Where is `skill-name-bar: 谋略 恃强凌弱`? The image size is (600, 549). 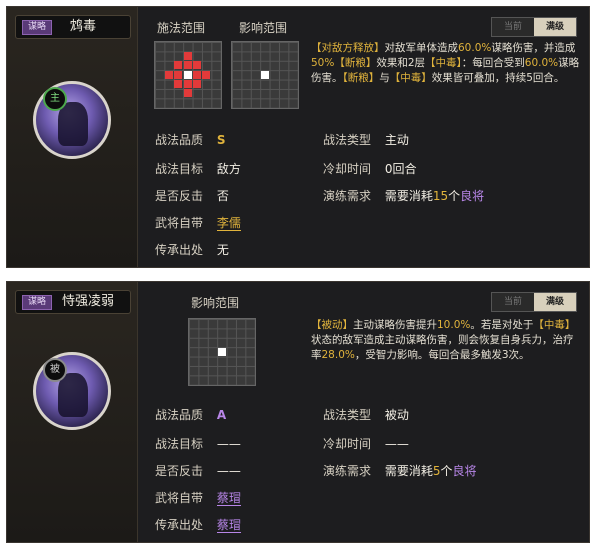
skill-name-bar: 谋略 恃强凌弱 is located at coordinates (73, 302).